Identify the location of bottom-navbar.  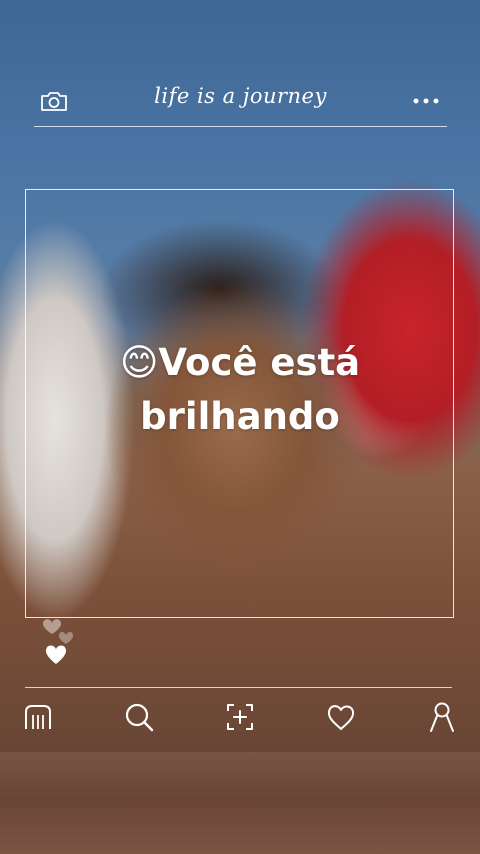
(240, 717).